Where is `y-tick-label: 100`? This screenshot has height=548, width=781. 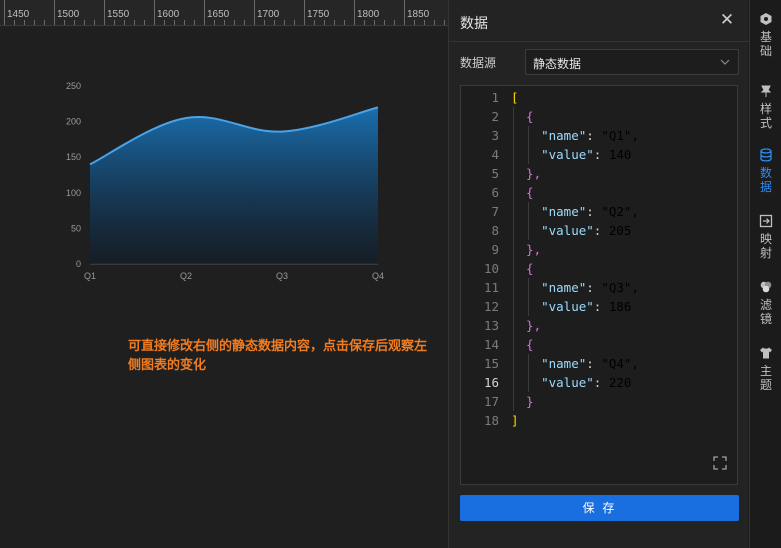
y-tick-label: 100 is located at coordinates (73, 193).